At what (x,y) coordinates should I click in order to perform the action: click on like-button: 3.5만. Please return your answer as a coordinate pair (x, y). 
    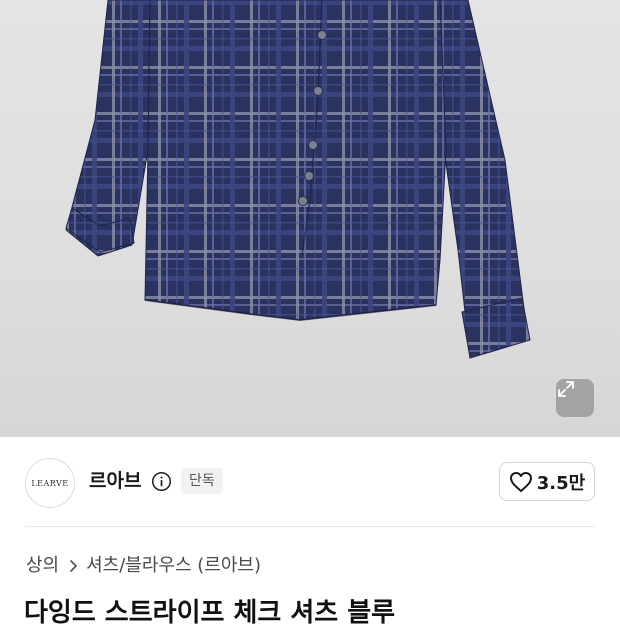
    Looking at the image, I should click on (547, 481).